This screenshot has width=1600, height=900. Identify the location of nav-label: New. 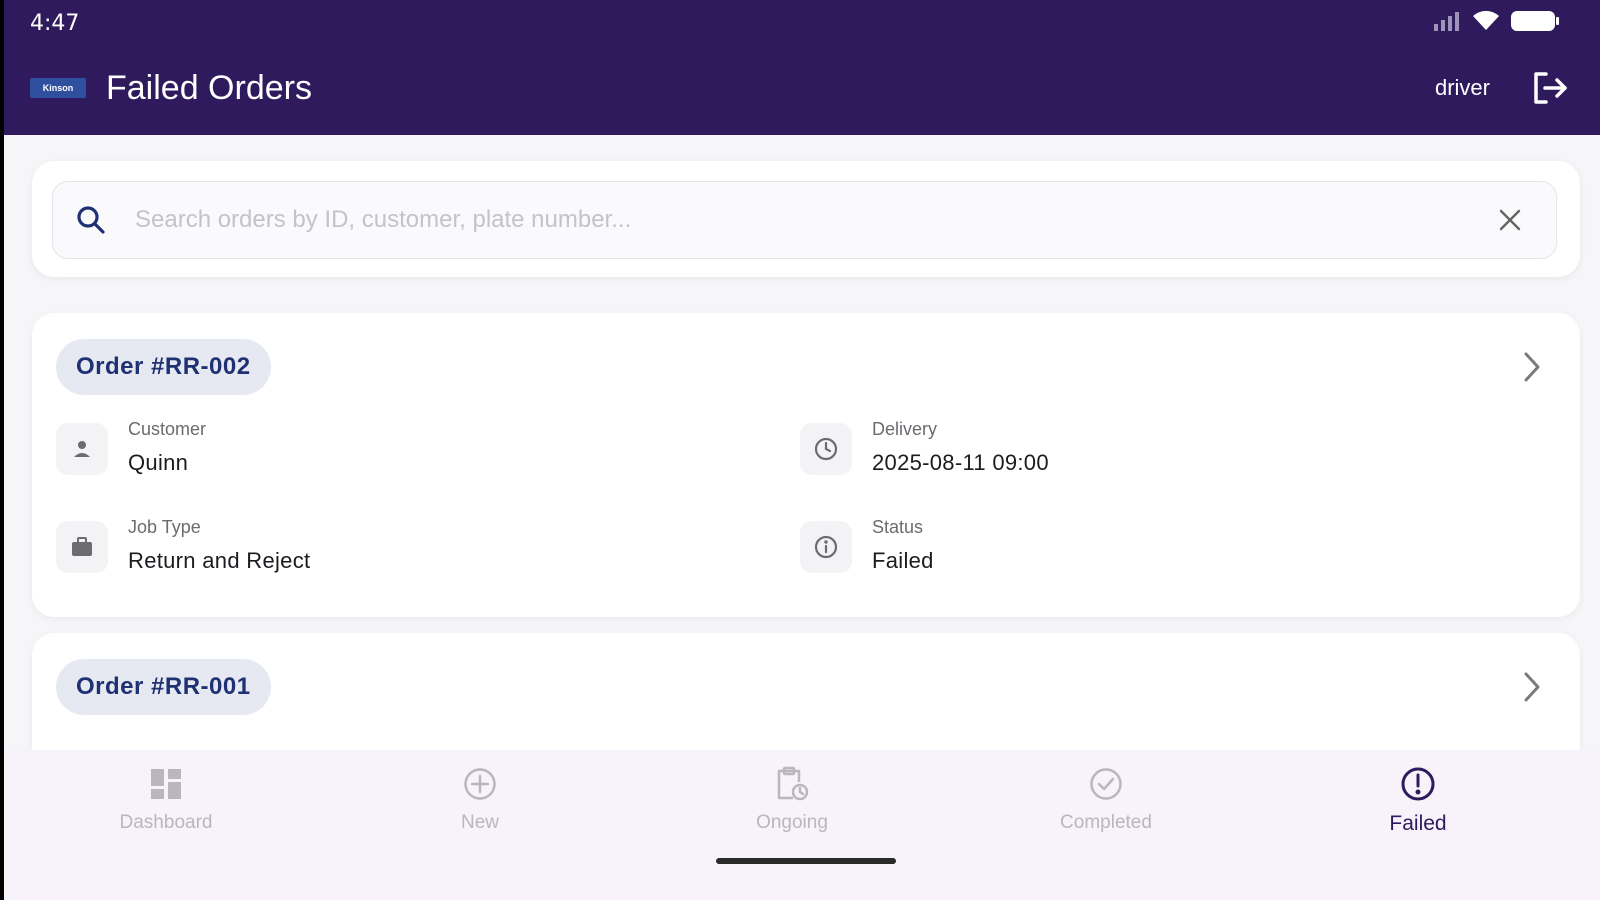
(479, 822).